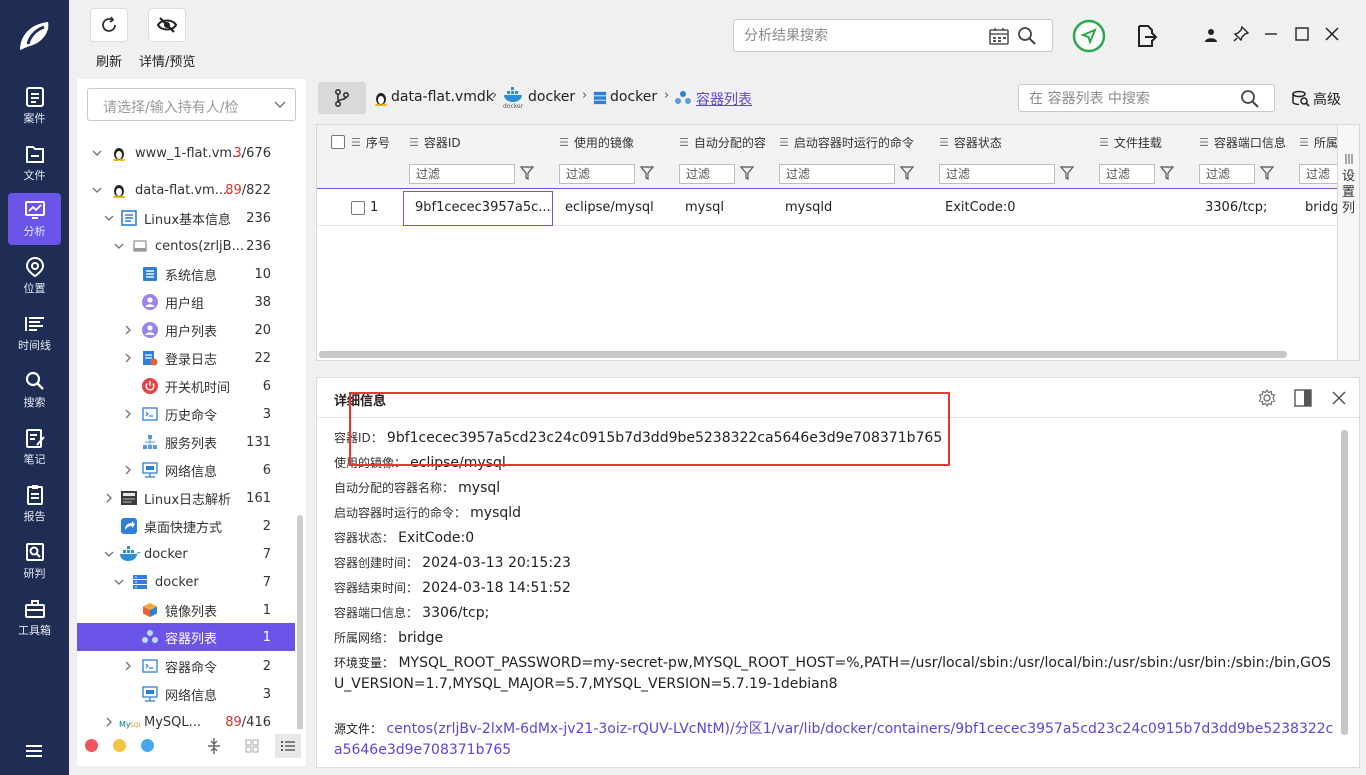  Describe the element at coordinates (186, 554) in the screenshot. I see `tree-item-docker: docker 7` at that location.